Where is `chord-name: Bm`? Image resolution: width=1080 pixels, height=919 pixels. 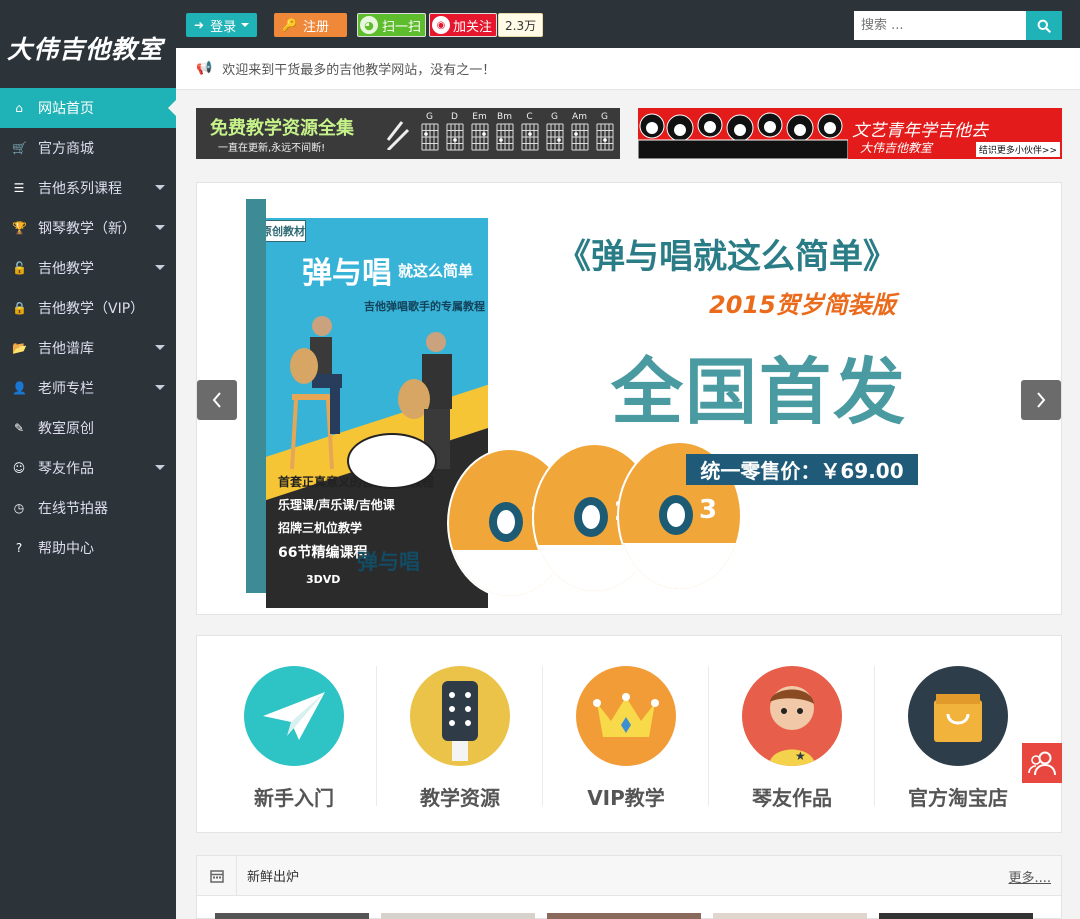
chord-name: Bm is located at coordinates (504, 117).